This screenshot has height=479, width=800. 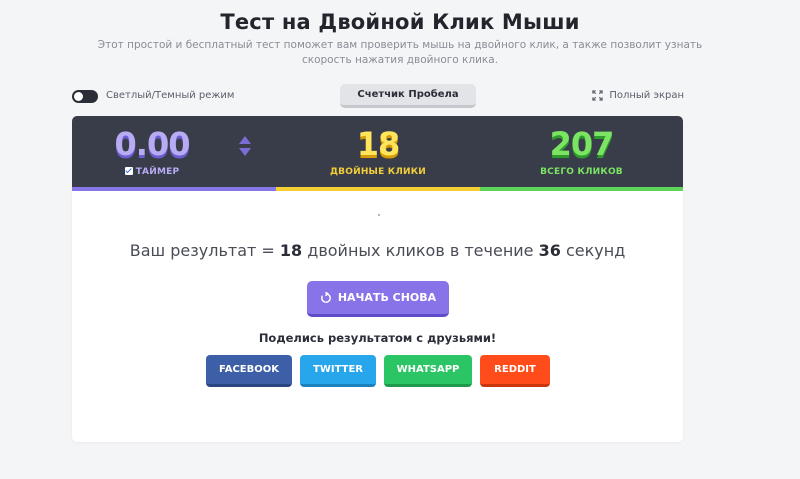 I want to click on share-twitter-button: TWITTER, so click(x=338, y=371).